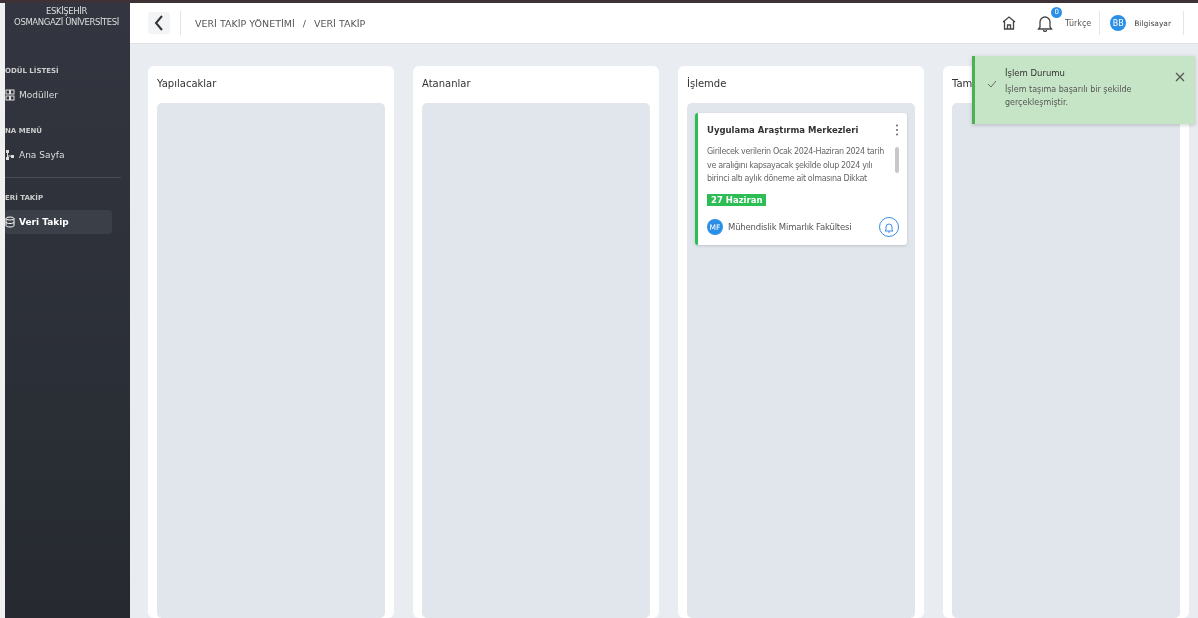 This screenshot has height=618, width=1198. What do you see at coordinates (737, 200) in the screenshot?
I see `due-date-tag: 27 Haziran` at bounding box center [737, 200].